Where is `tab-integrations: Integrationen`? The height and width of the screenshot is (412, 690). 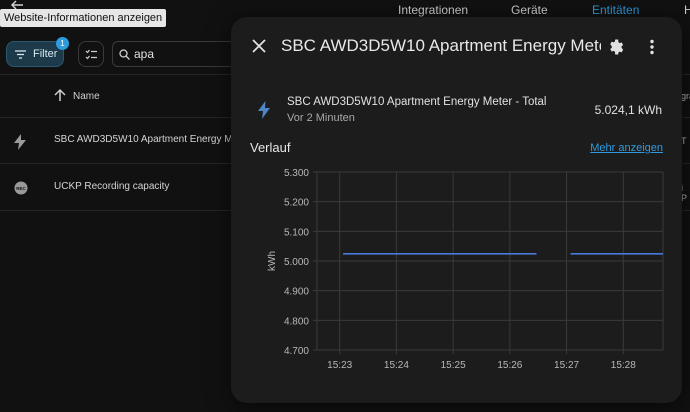
tab-integrations: Integrationen is located at coordinates (433, 10).